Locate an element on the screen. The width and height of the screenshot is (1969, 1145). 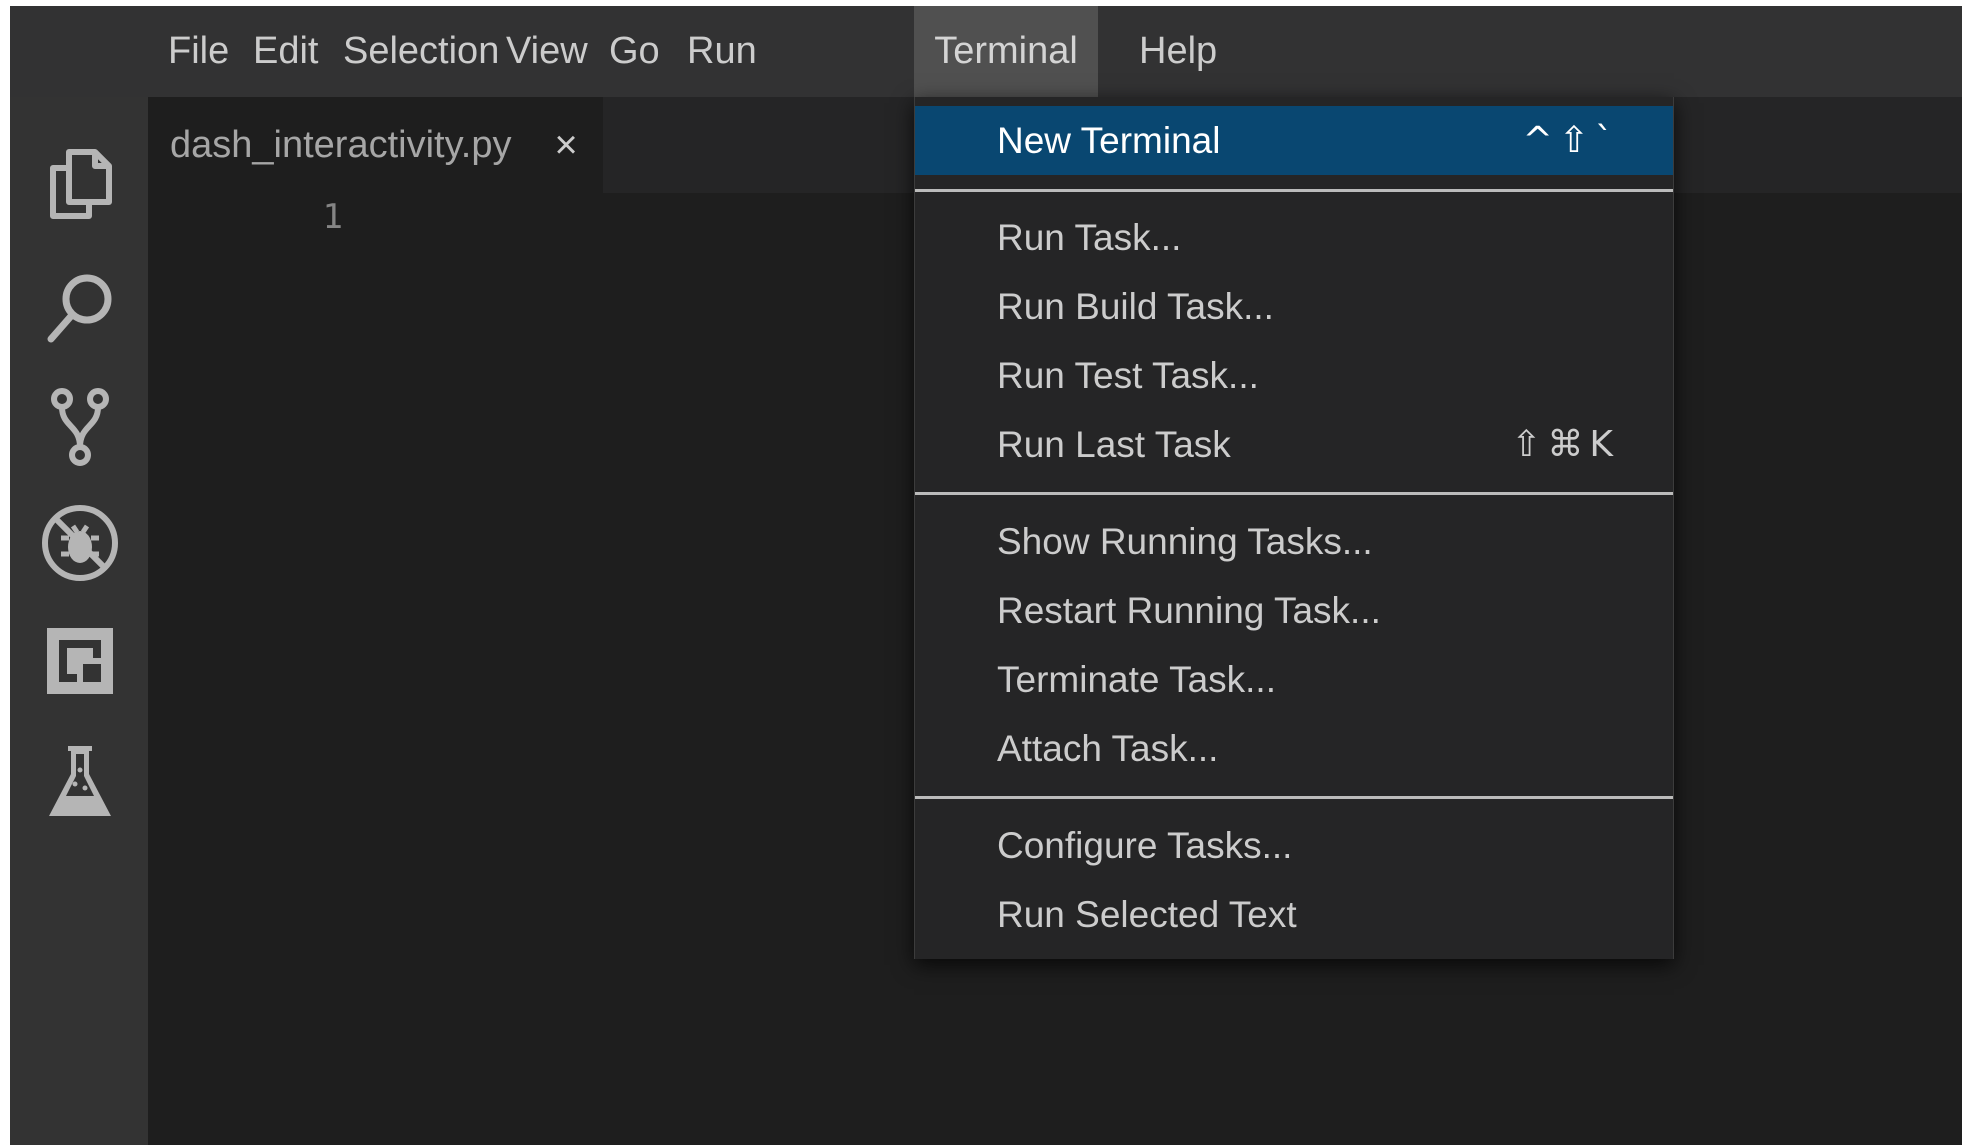
debug-icon is located at coordinates (80, 543).